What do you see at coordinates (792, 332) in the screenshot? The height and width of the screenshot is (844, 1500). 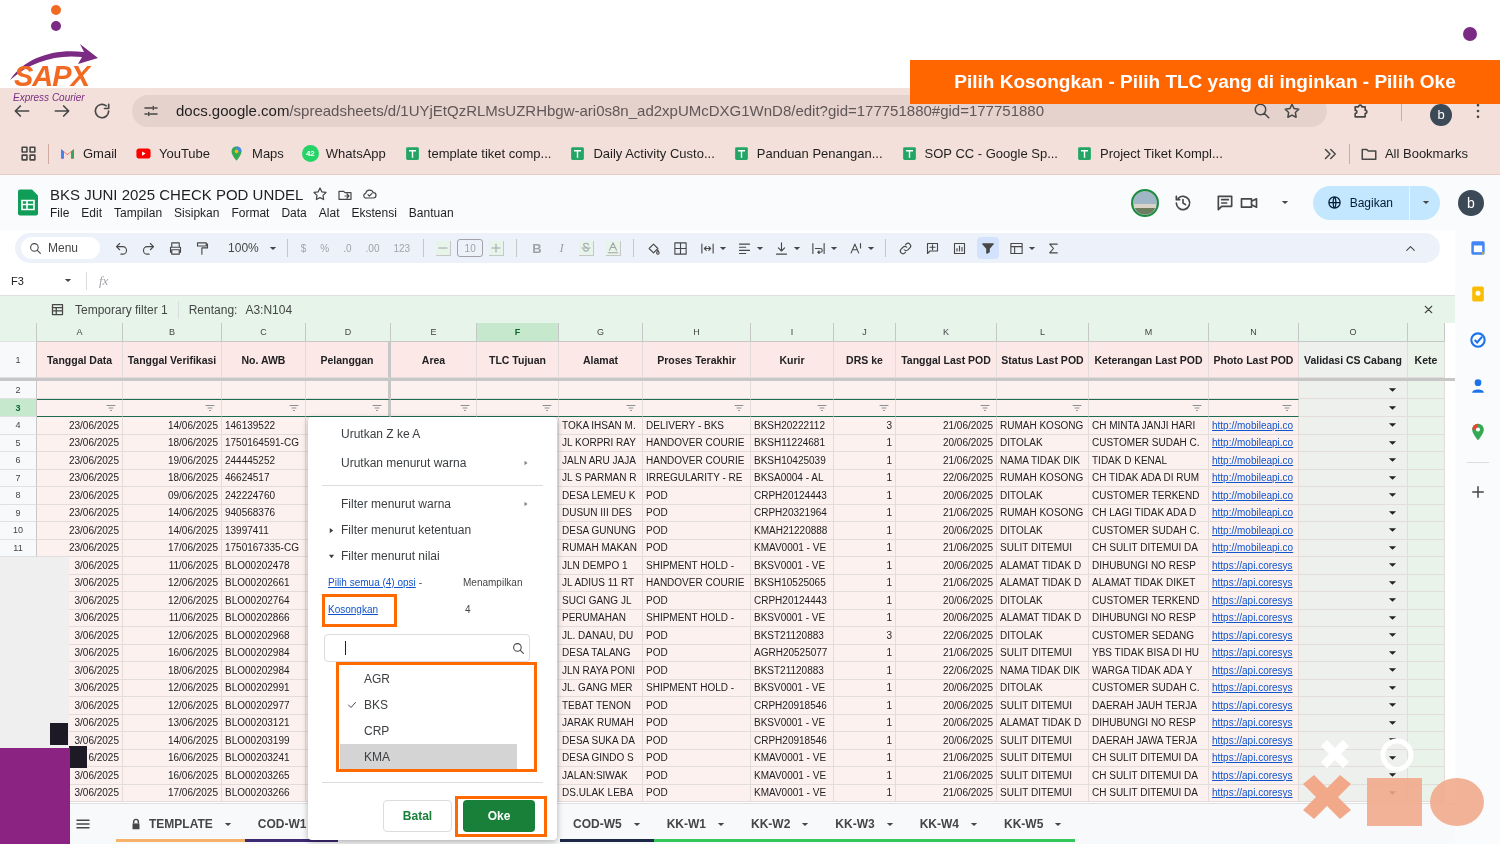 I see `column-letter: I` at bounding box center [792, 332].